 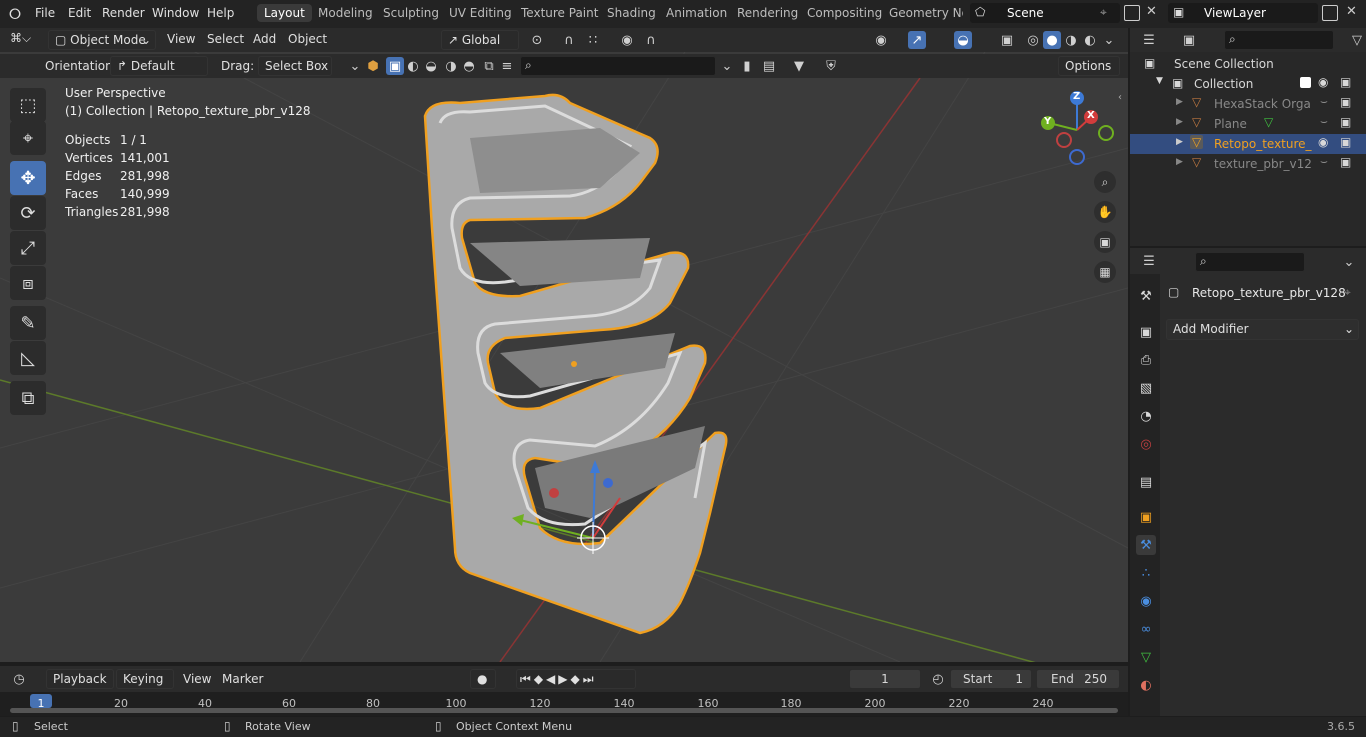 I want to click on mesh-data-tab-icon: ▽, so click(x=1146, y=657).